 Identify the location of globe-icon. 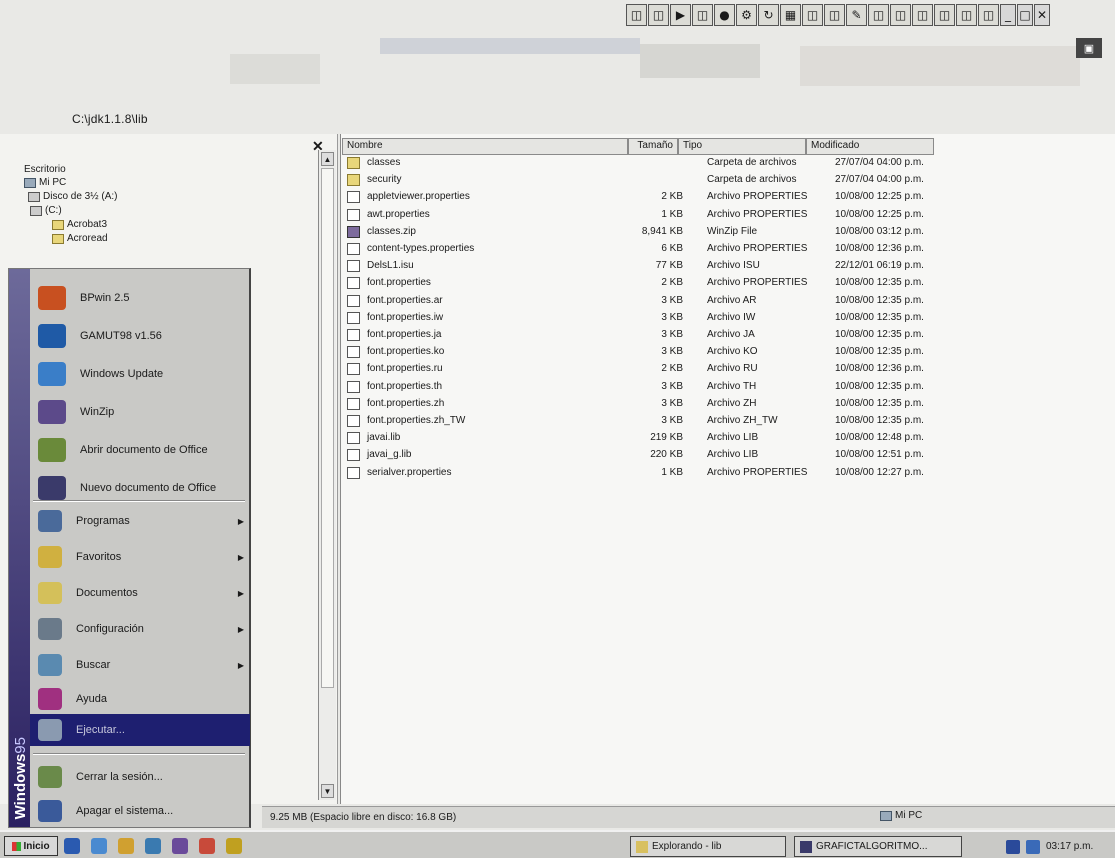
(52, 374).